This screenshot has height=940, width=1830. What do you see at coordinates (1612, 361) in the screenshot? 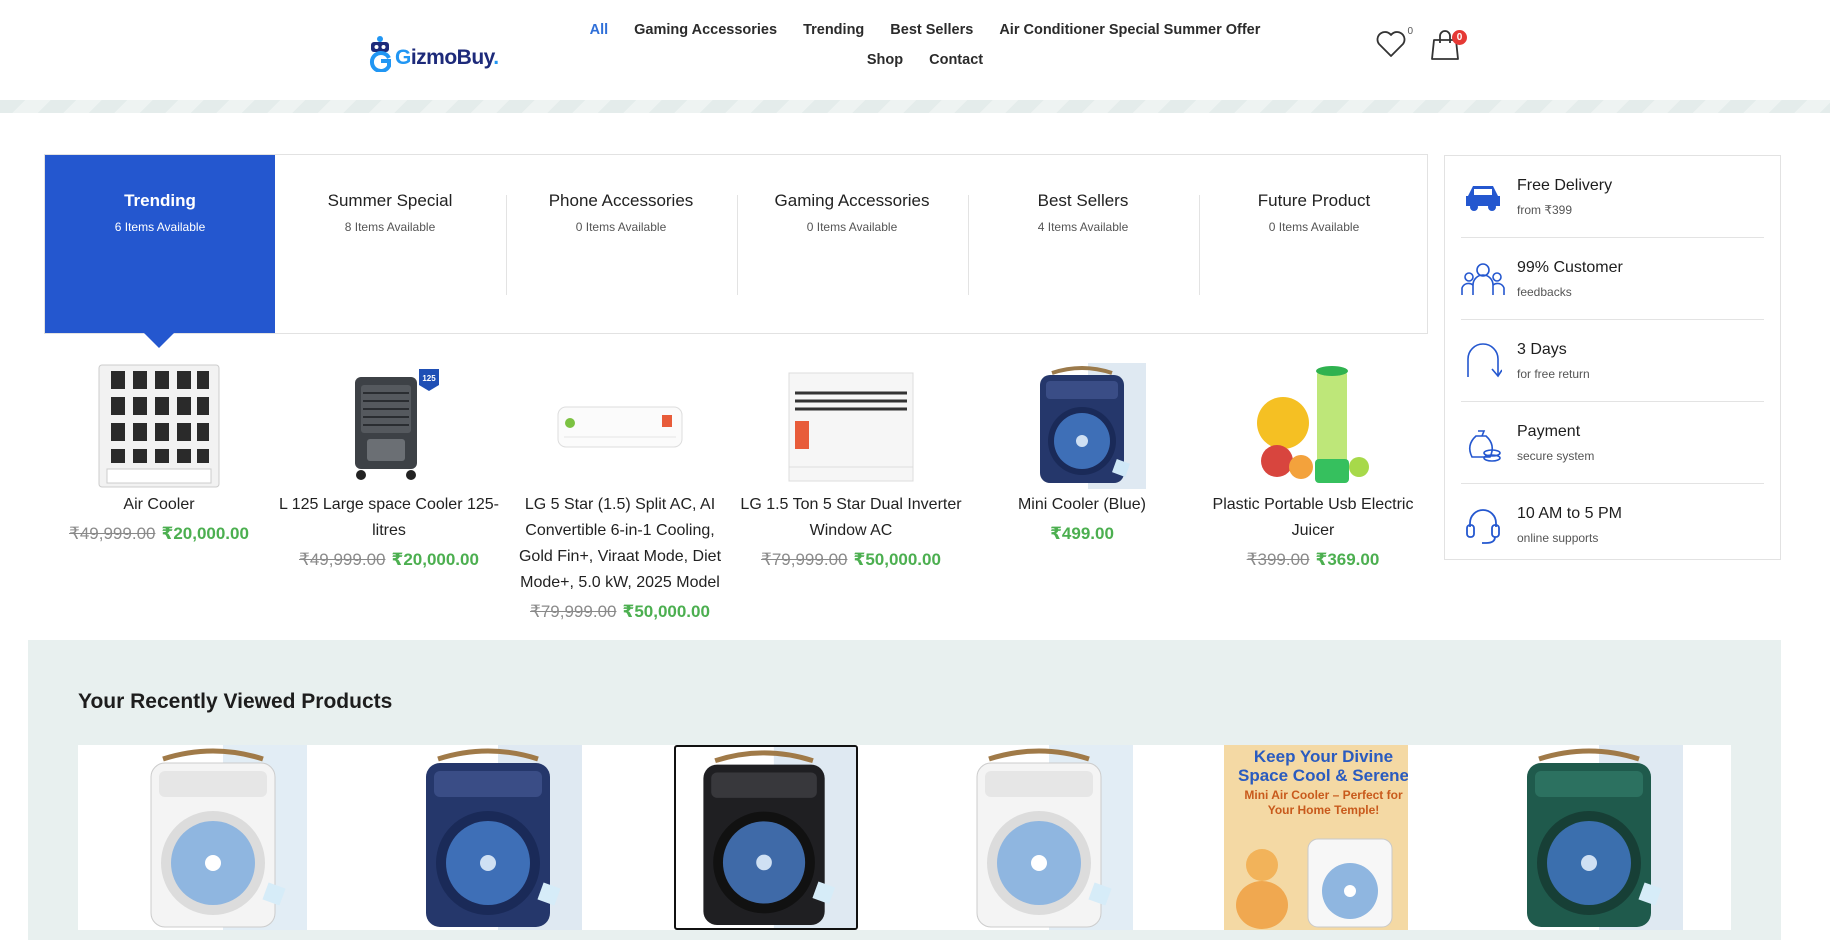
I see `feature-free-return: 3 Days for free return` at bounding box center [1612, 361].